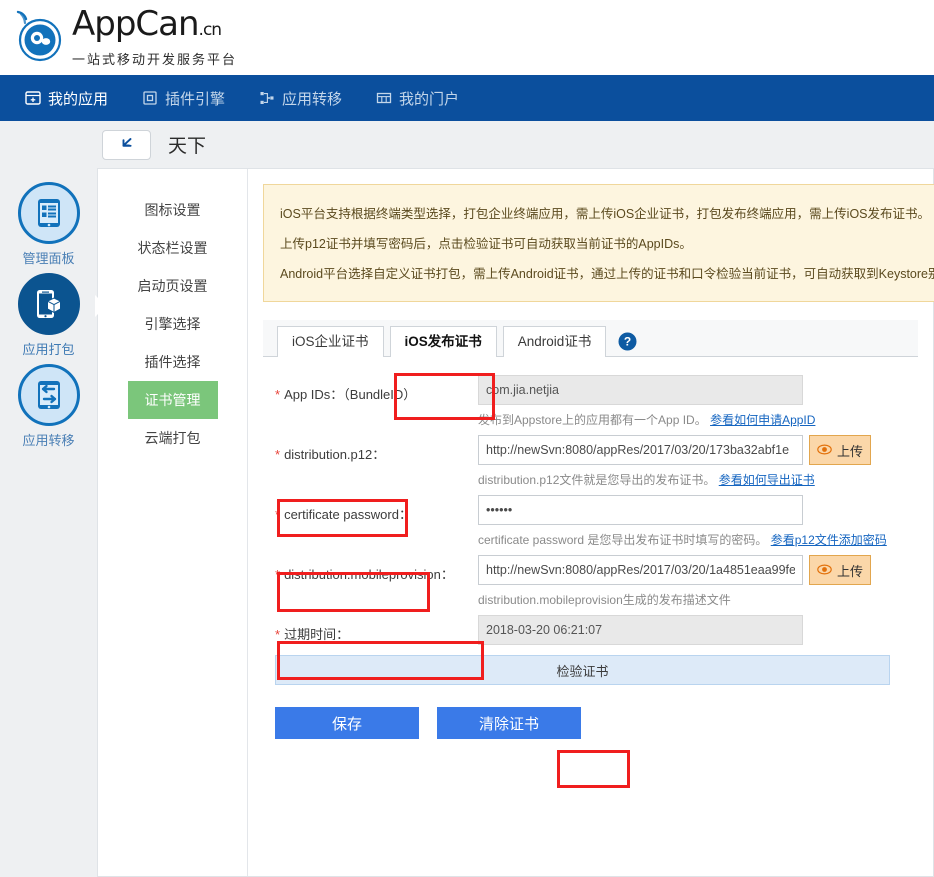  I want to click on nav-item-my-portal: 我的门户, so click(417, 98).